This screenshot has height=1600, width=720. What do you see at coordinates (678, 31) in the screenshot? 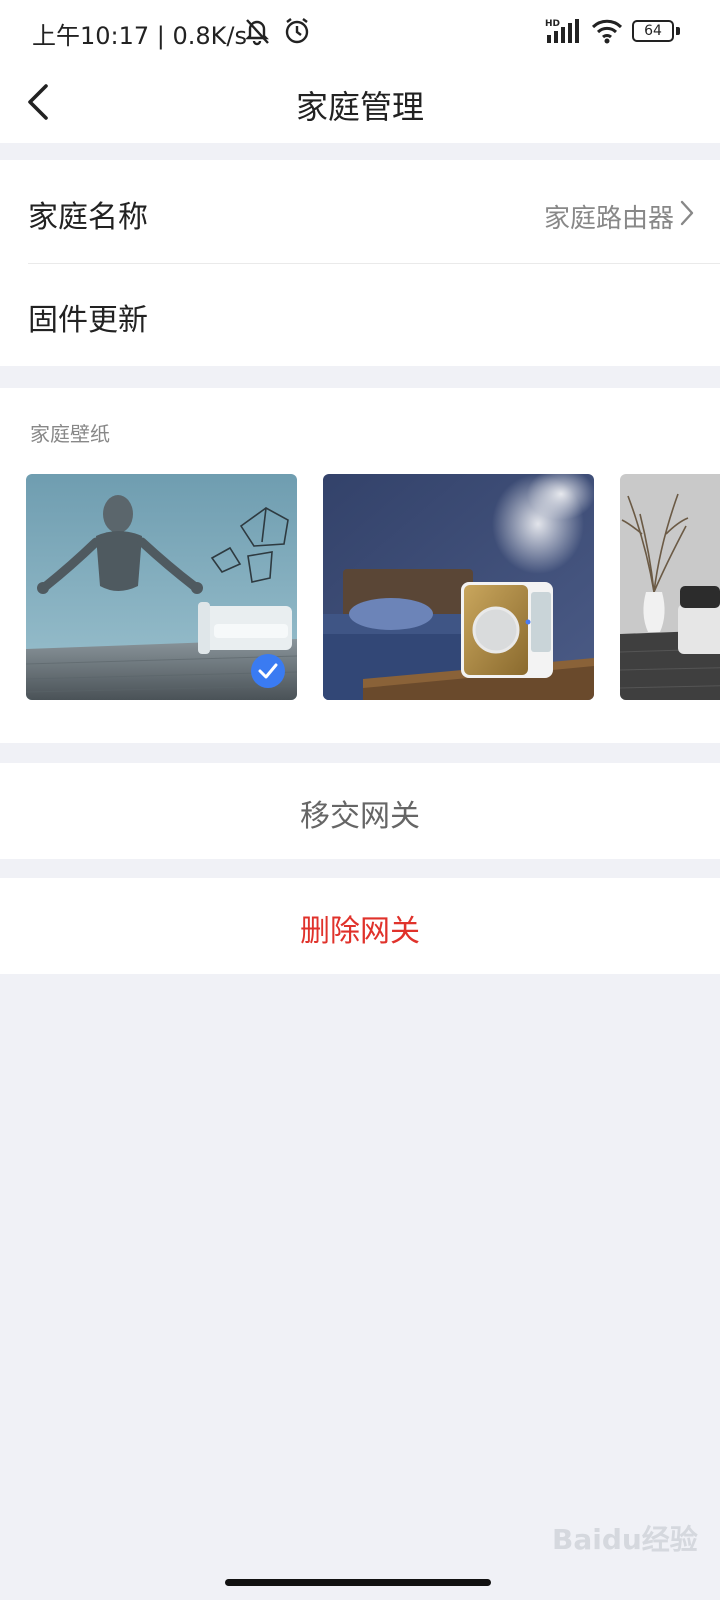
I see `battery-tip` at bounding box center [678, 31].